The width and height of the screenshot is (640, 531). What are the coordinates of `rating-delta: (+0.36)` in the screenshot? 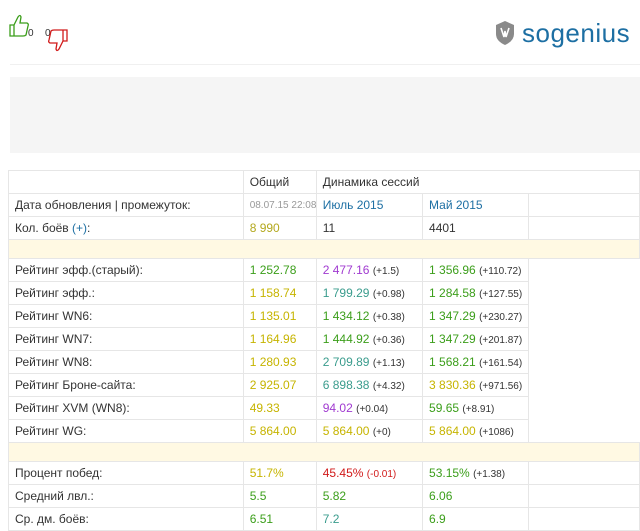 It's located at (388, 340).